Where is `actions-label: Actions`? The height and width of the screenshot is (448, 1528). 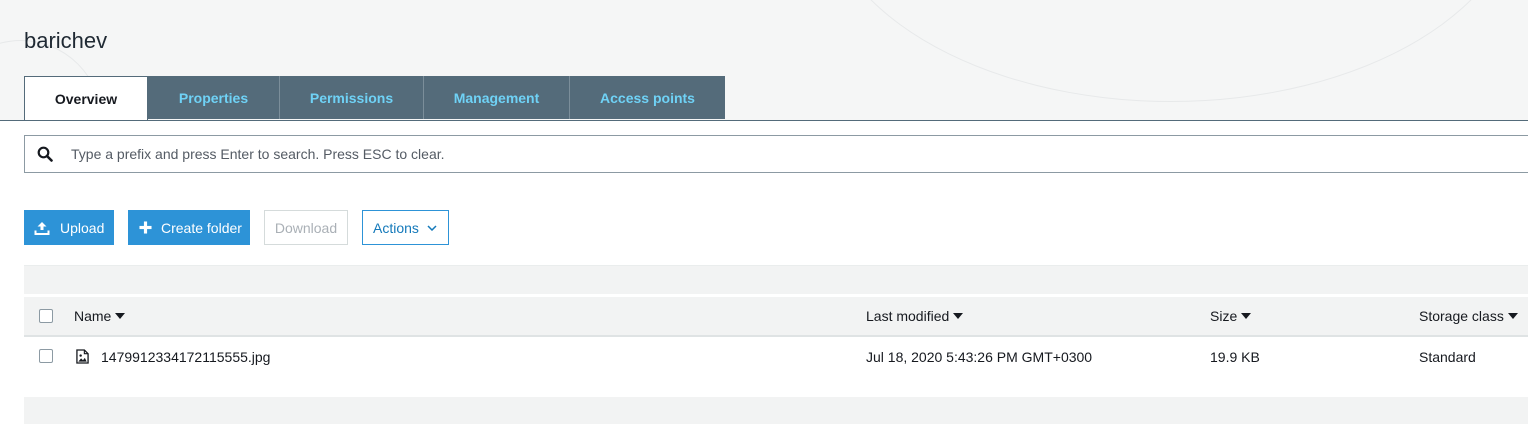 actions-label: Actions is located at coordinates (396, 227).